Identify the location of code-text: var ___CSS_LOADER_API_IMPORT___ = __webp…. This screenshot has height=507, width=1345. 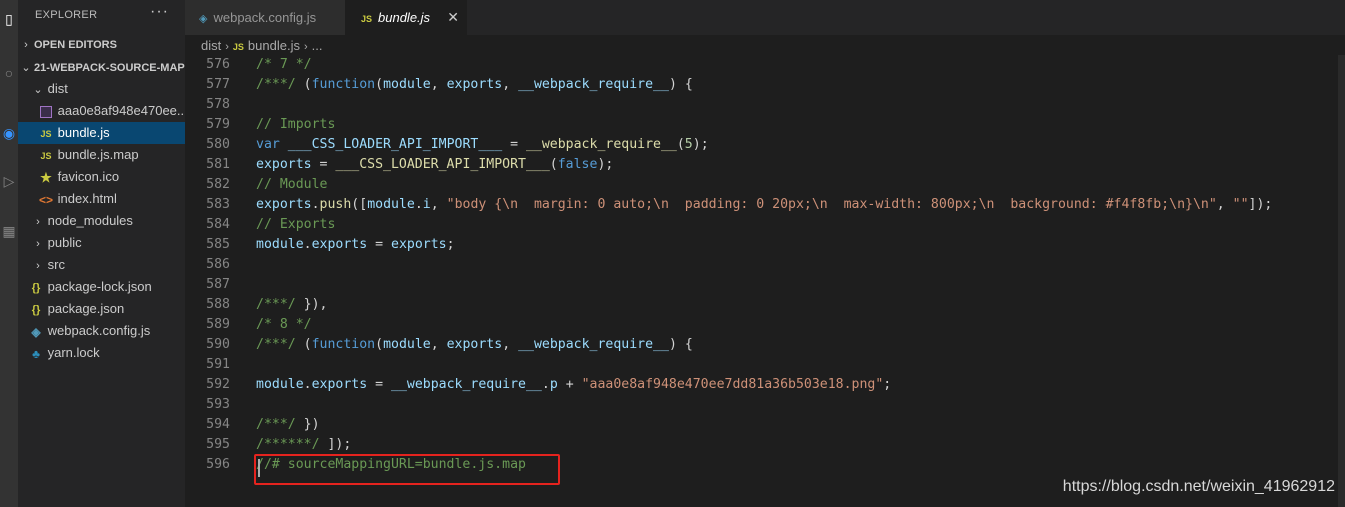
(482, 145).